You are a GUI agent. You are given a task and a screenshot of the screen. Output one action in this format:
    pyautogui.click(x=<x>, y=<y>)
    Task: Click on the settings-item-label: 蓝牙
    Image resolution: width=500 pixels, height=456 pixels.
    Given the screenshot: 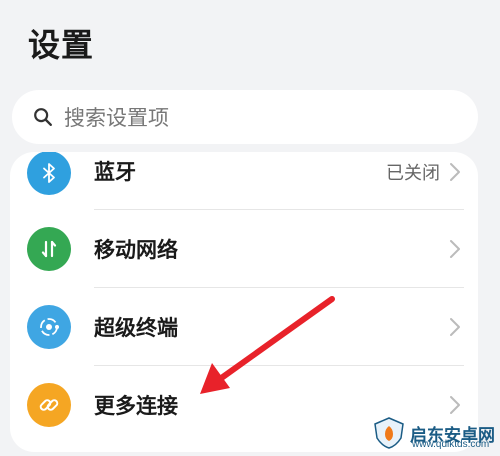 What is the action you would take?
    pyautogui.click(x=115, y=172)
    